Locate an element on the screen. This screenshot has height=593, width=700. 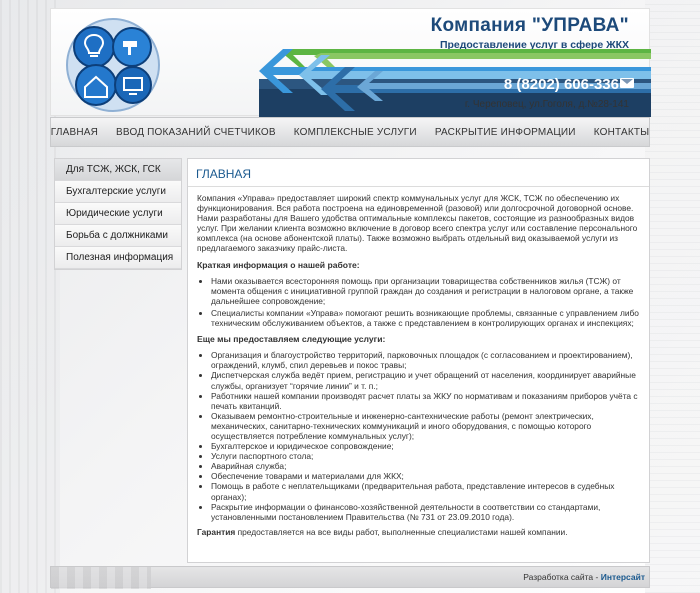
sidebar-item-hoa: Для ТСЖ, ЖСК, ГСК is located at coordinates (118, 170).